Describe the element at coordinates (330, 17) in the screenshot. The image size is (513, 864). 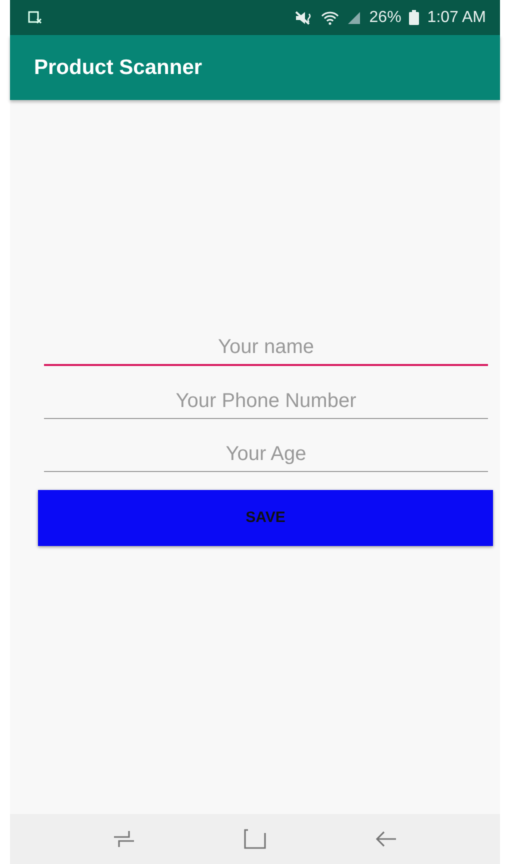
I see `wifi-icon` at that location.